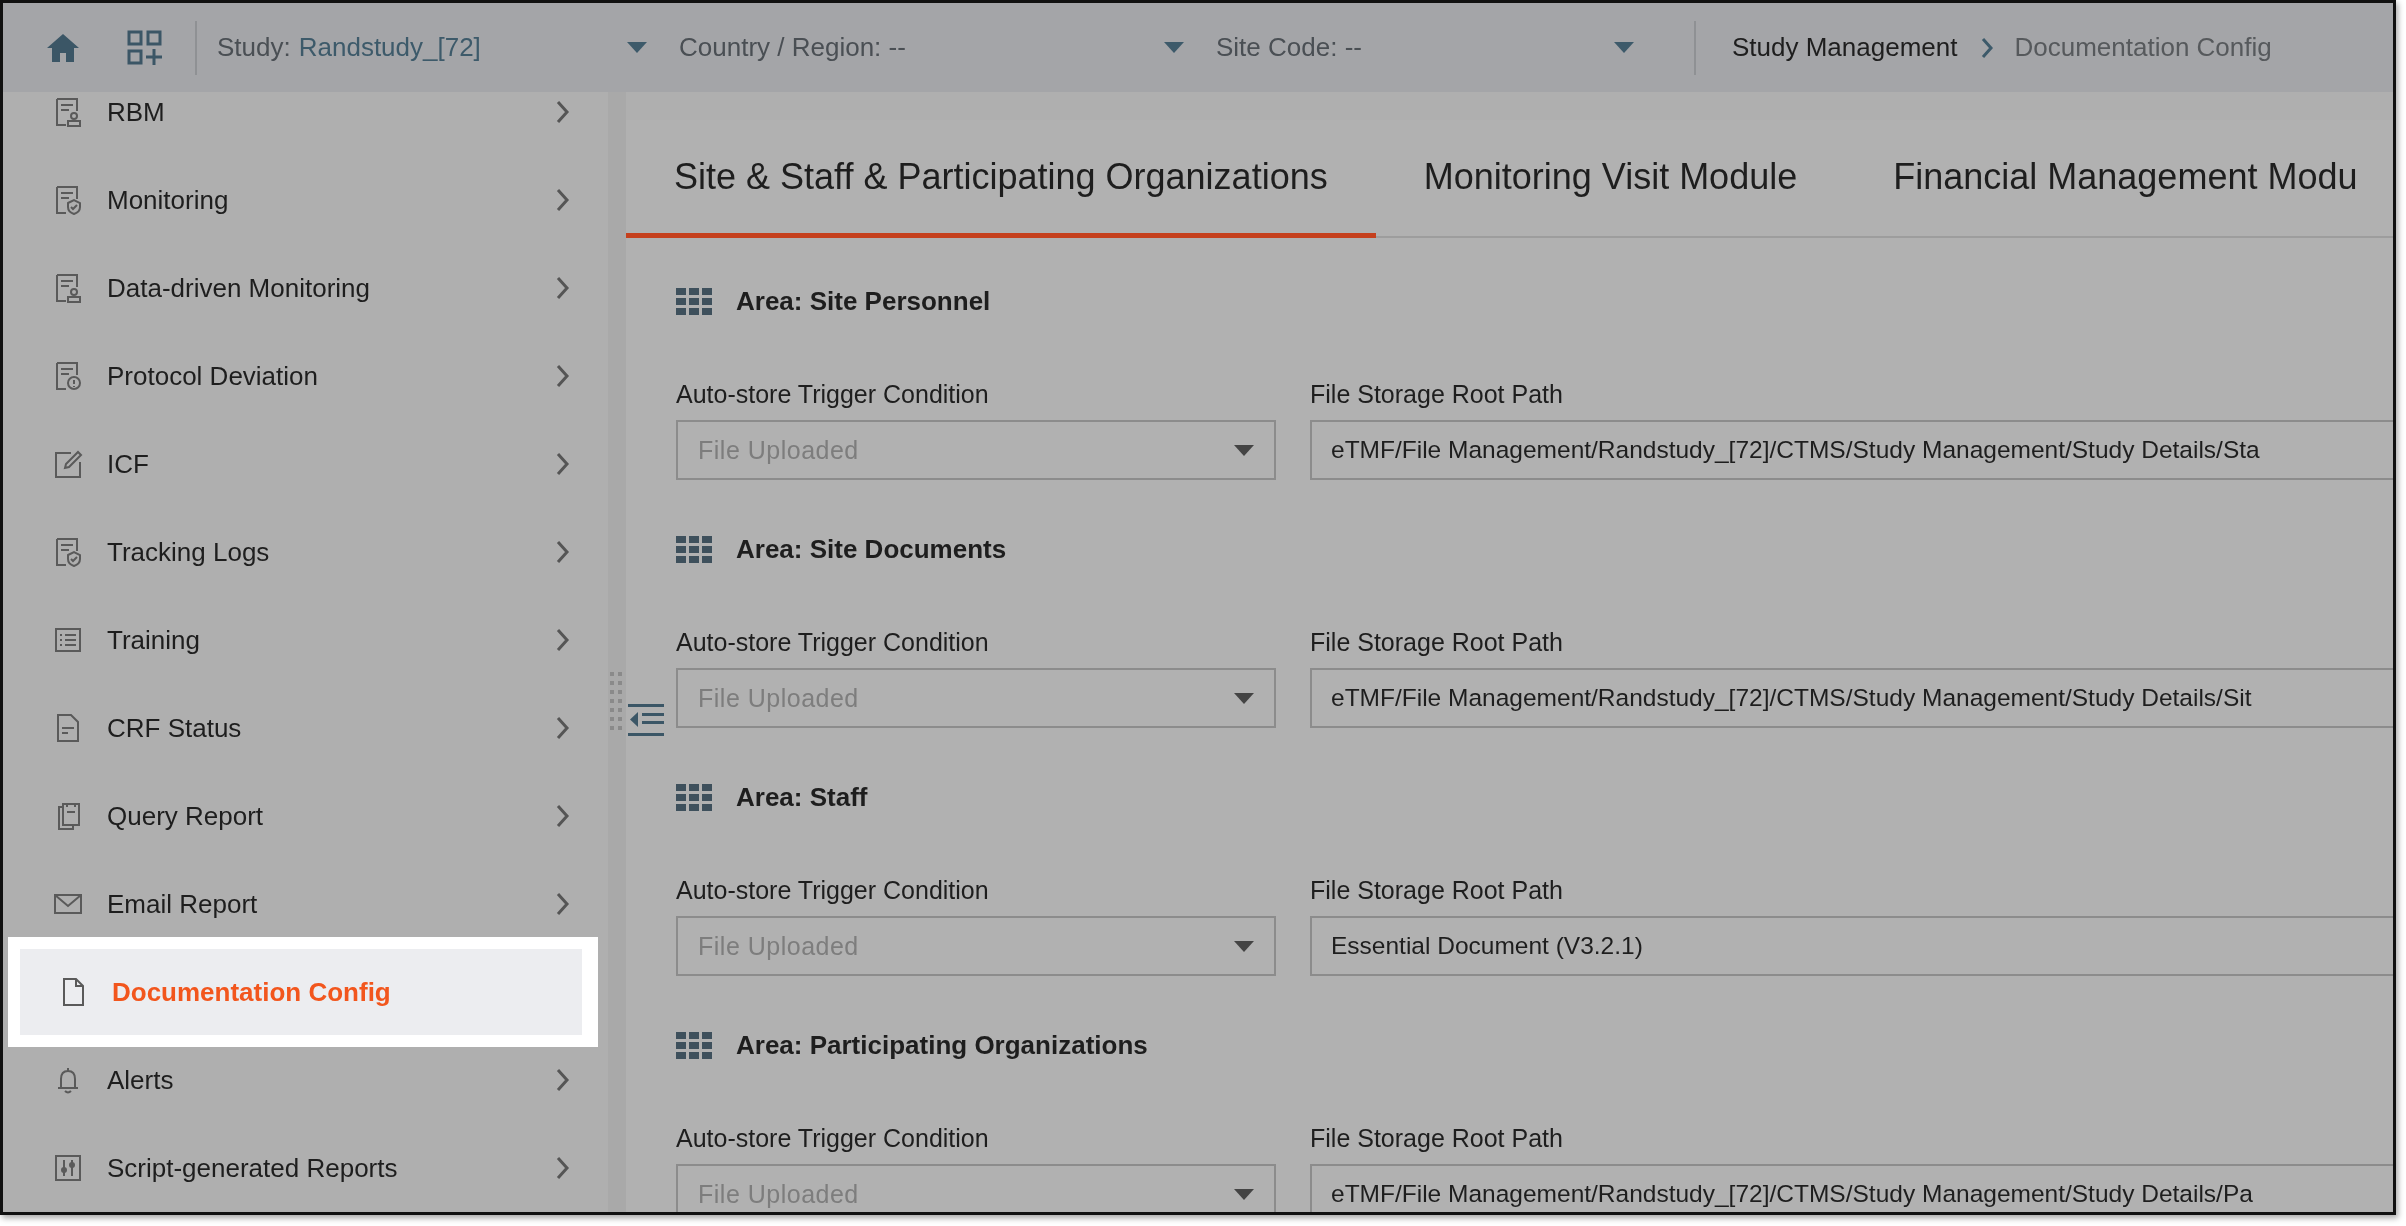 The height and width of the screenshot is (1226, 2406). Describe the element at coordinates (305, 464) in the screenshot. I see `sidebar-item: ICF` at that location.